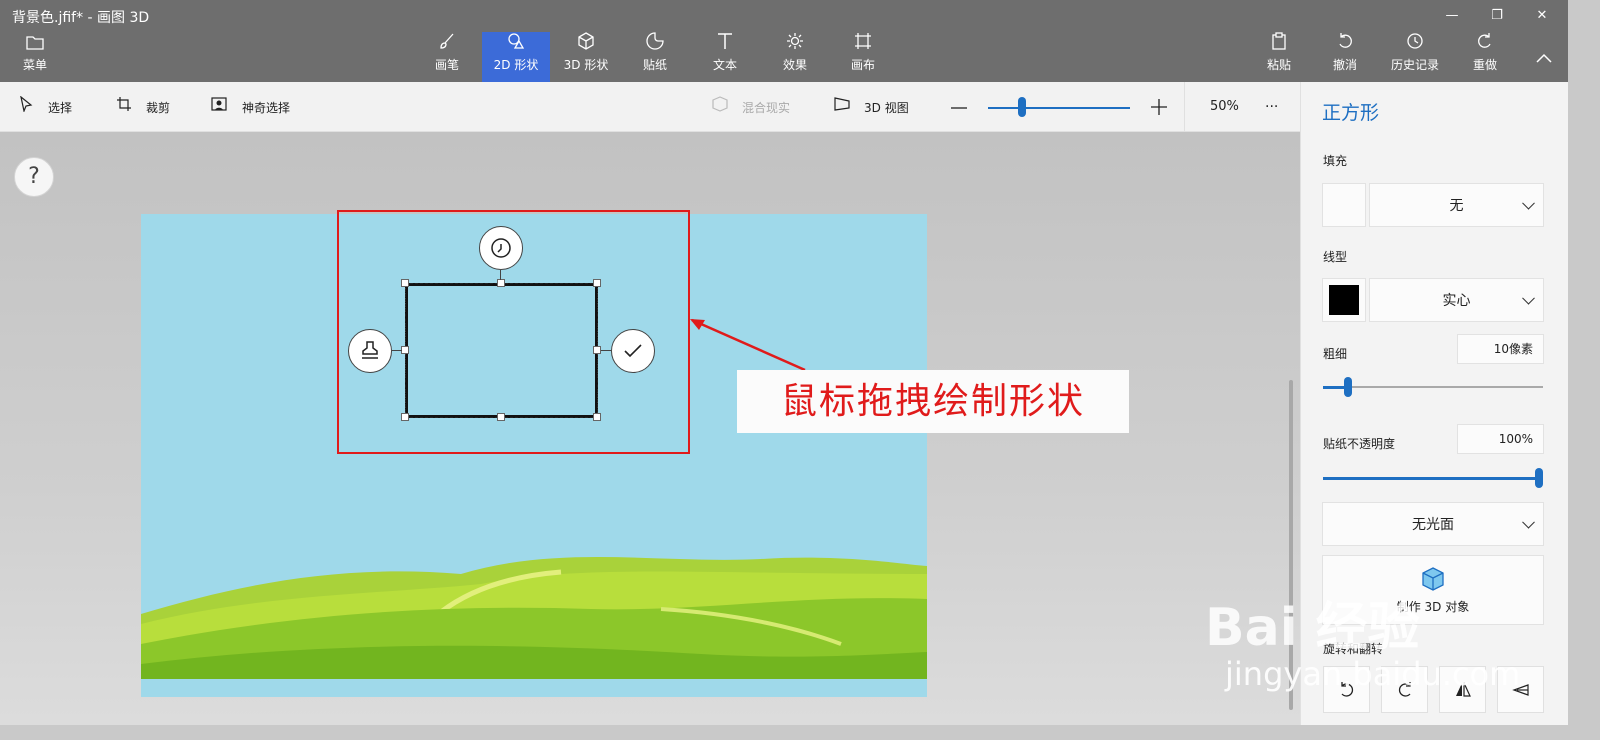 Image resolution: width=1600 pixels, height=740 pixels. What do you see at coordinates (1271, 107) in the screenshot?
I see `more-options-button: ···` at bounding box center [1271, 107].